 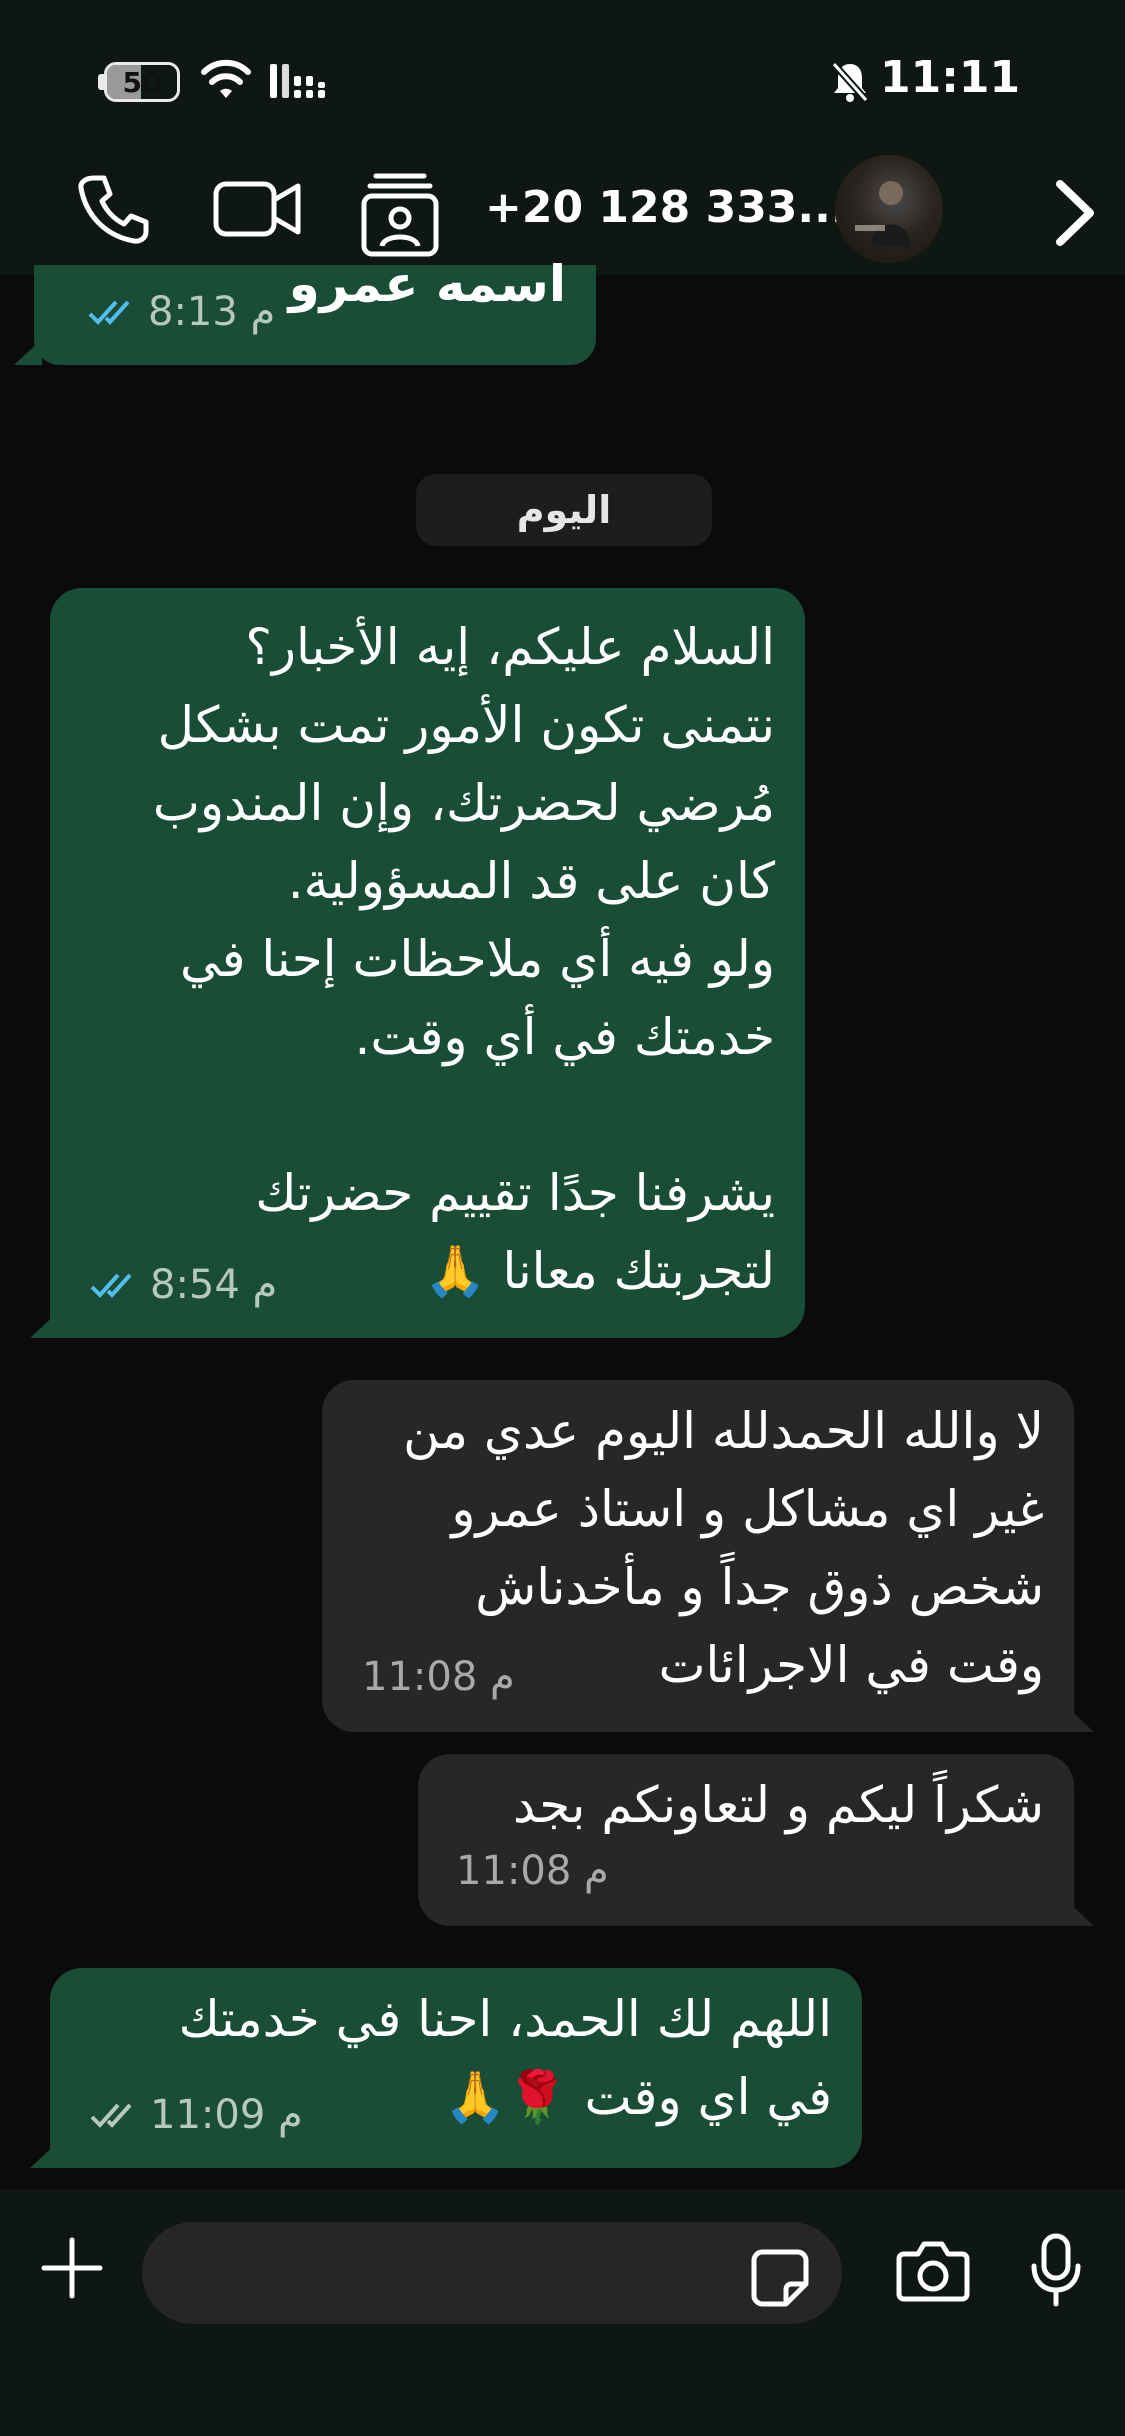 What do you see at coordinates (1075, 213) in the screenshot?
I see `chevron-right-icon` at bounding box center [1075, 213].